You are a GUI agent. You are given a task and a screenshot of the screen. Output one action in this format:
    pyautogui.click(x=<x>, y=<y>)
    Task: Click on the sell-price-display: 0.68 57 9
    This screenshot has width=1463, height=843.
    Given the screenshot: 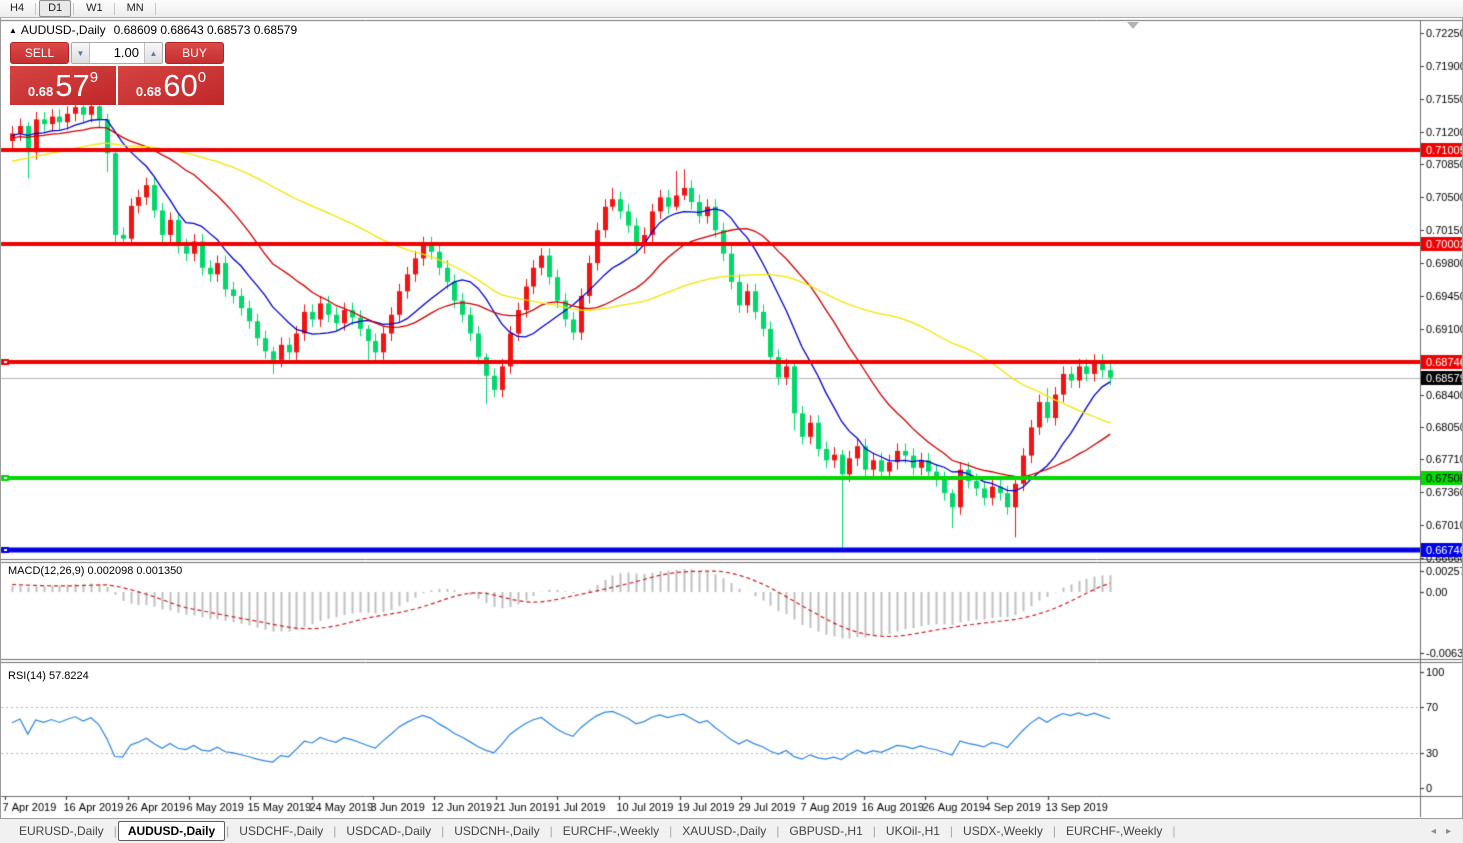 What is the action you would take?
    pyautogui.click(x=63, y=85)
    